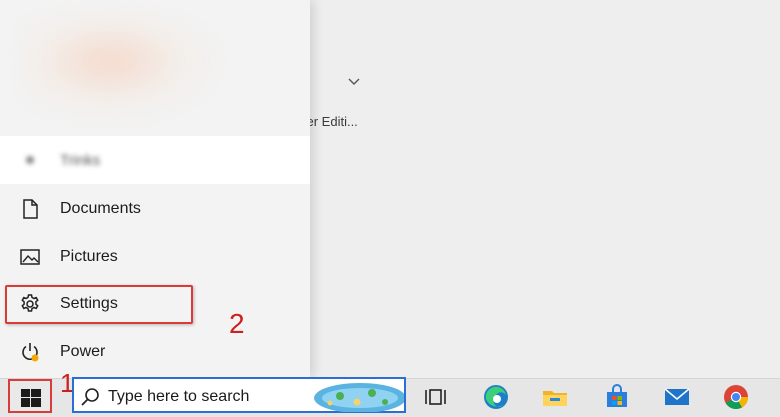 The height and width of the screenshot is (417, 780). What do you see at coordinates (100, 208) in the screenshot?
I see `start-item-documents-label: Documents` at bounding box center [100, 208].